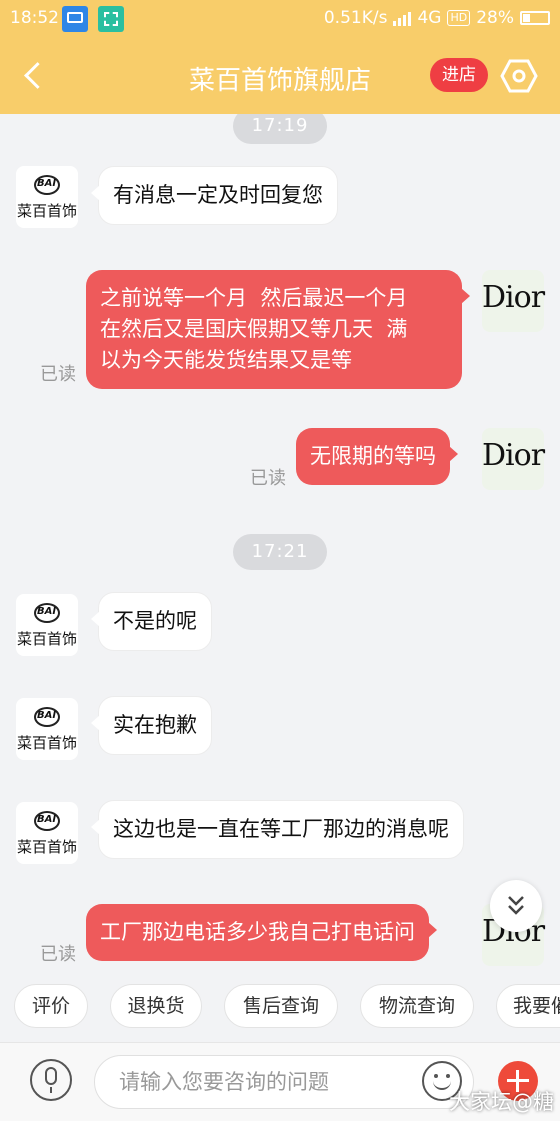 The image size is (560, 1121). I want to click on timestamp: 17:21, so click(280, 552).